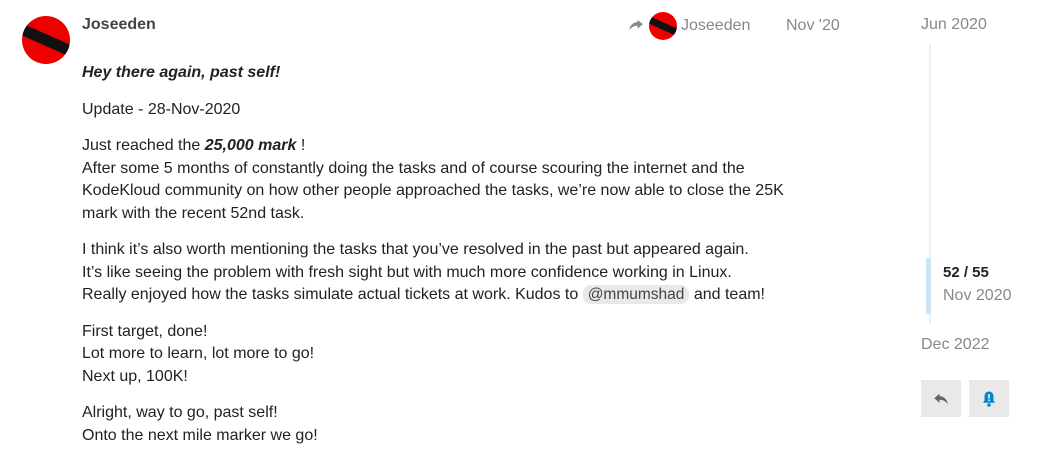 The width and height of the screenshot is (1043, 475). I want to click on share-arrow-icon, so click(636, 25).